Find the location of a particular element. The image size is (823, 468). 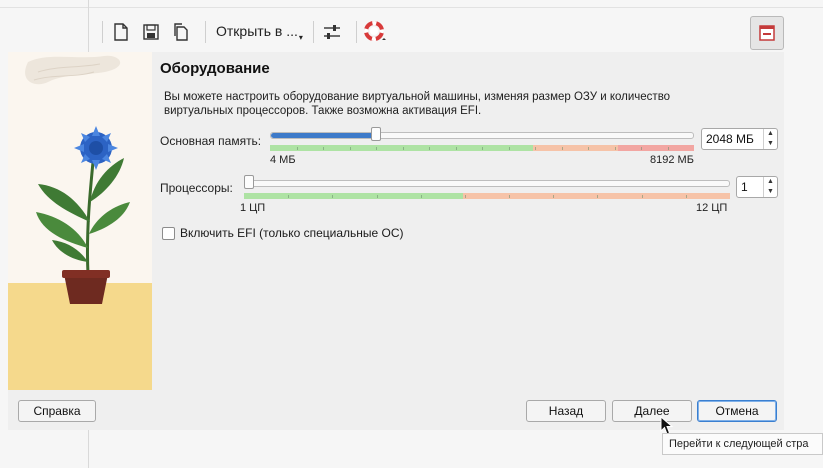

memory-spinbox: ▲ ▼ is located at coordinates (739, 139).